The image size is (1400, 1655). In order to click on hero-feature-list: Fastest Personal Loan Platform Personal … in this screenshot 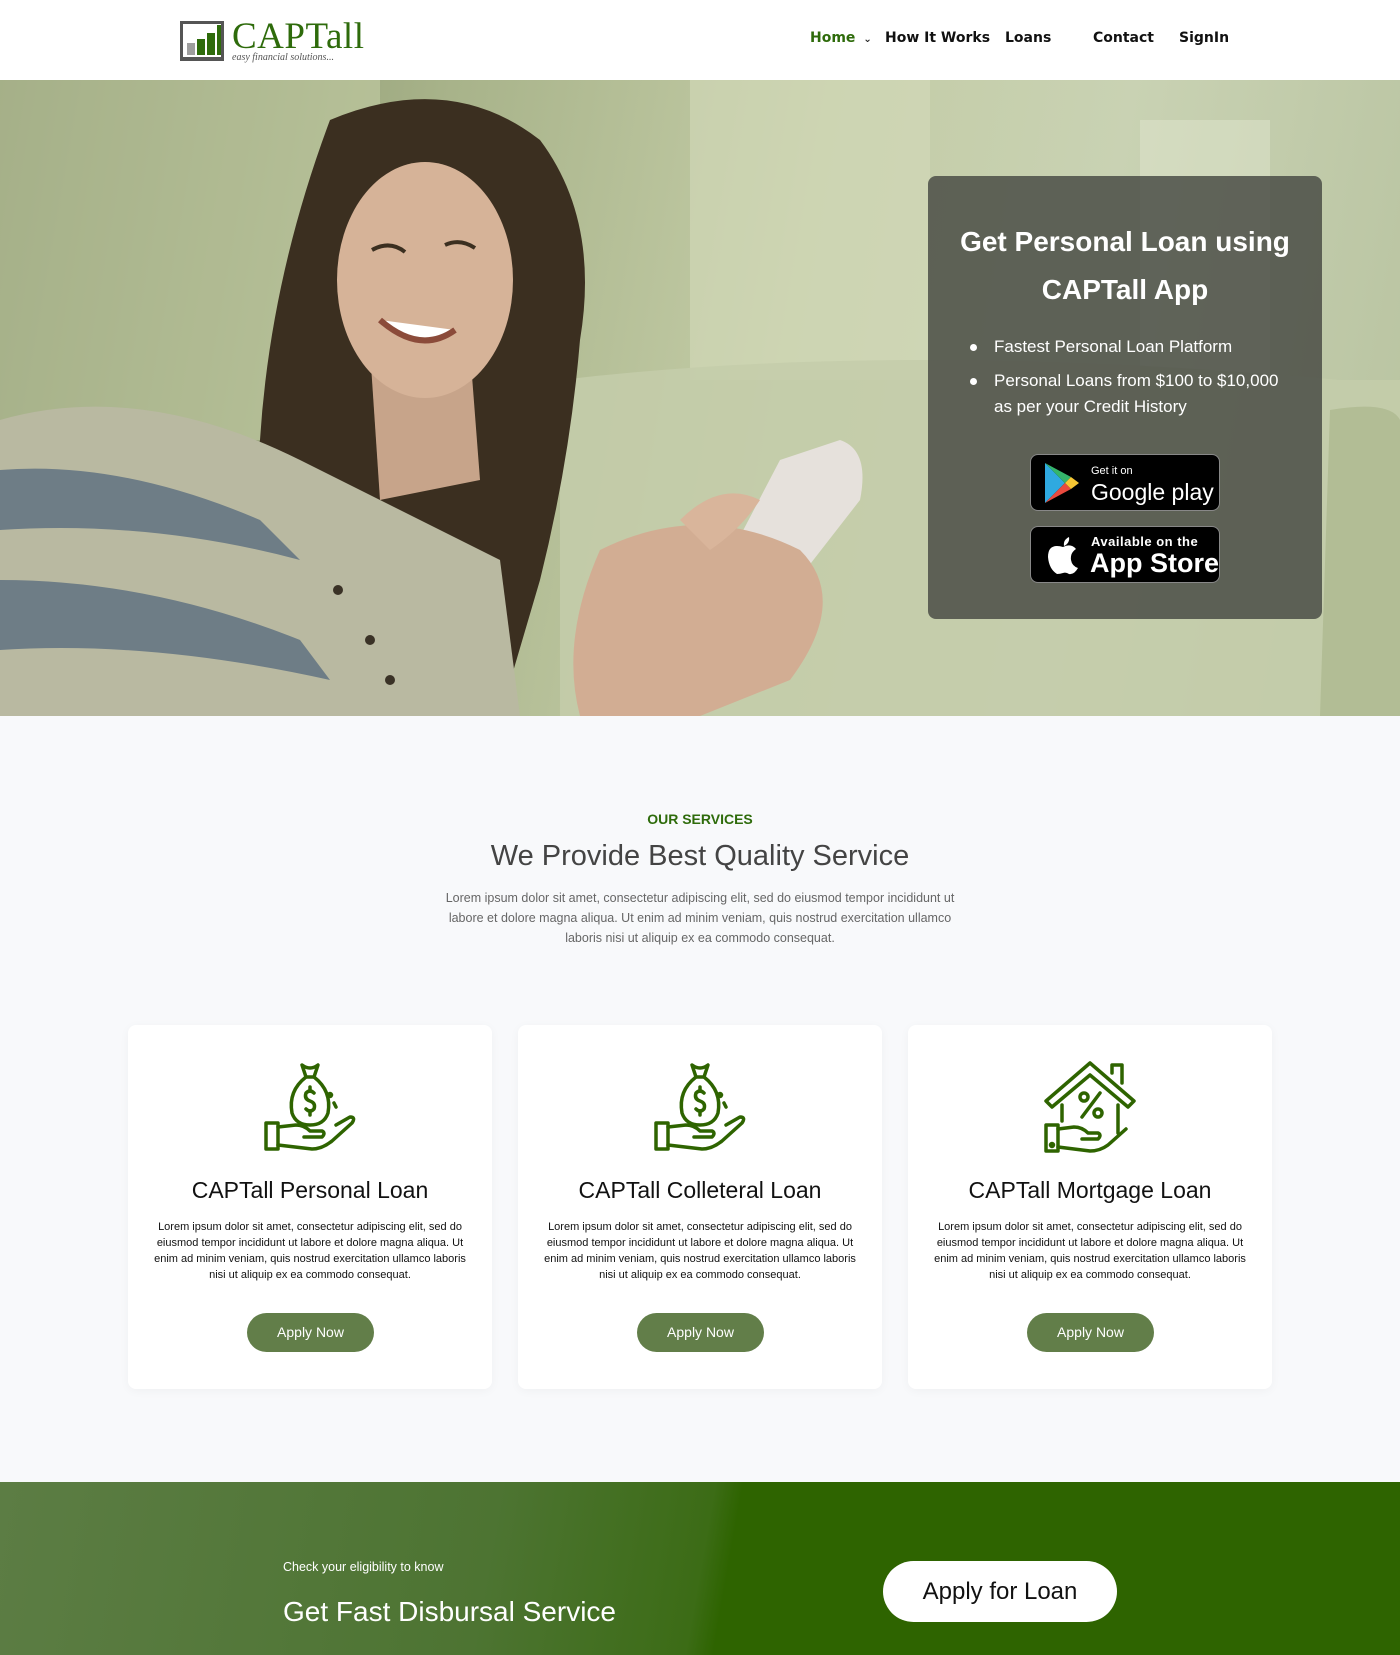, I will do `click(1133, 381)`.